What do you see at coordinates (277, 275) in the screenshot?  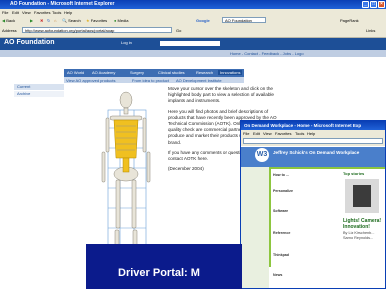 I see `panel-line: News` at bounding box center [277, 275].